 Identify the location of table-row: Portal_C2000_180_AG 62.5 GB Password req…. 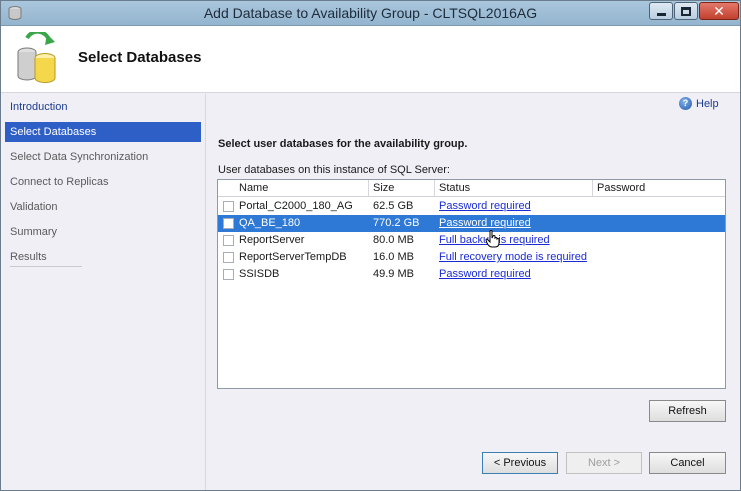
(471, 206).